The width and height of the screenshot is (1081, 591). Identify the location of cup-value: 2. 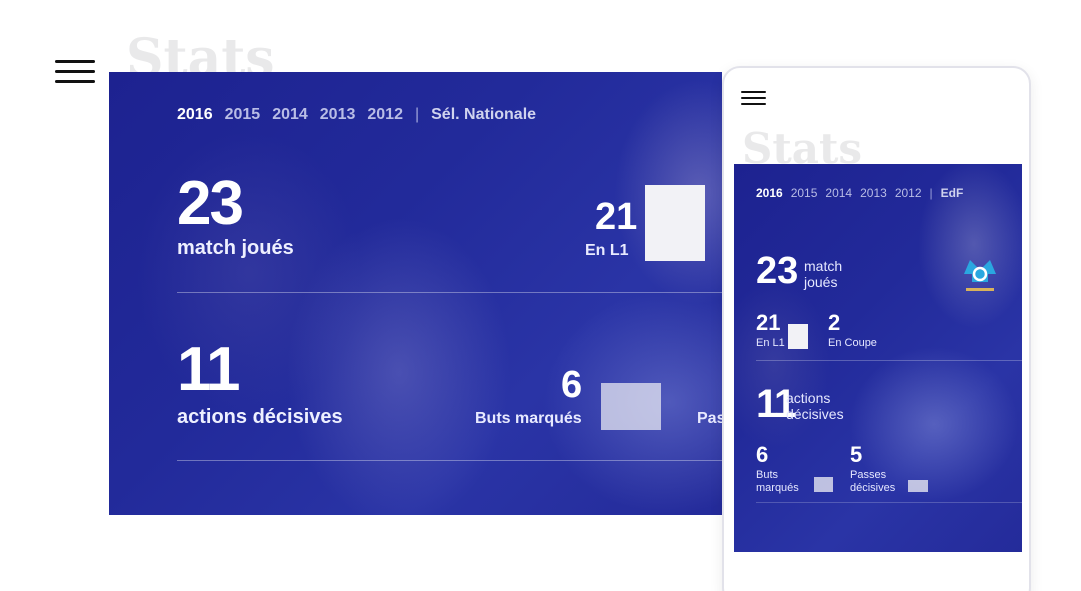
(834, 322).